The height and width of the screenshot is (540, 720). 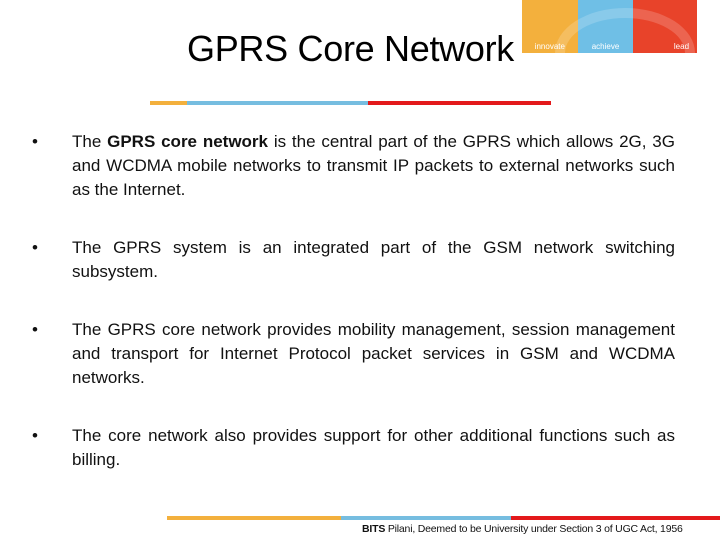 What do you see at coordinates (615, 518) in the screenshot?
I see `footer-rule-red` at bounding box center [615, 518].